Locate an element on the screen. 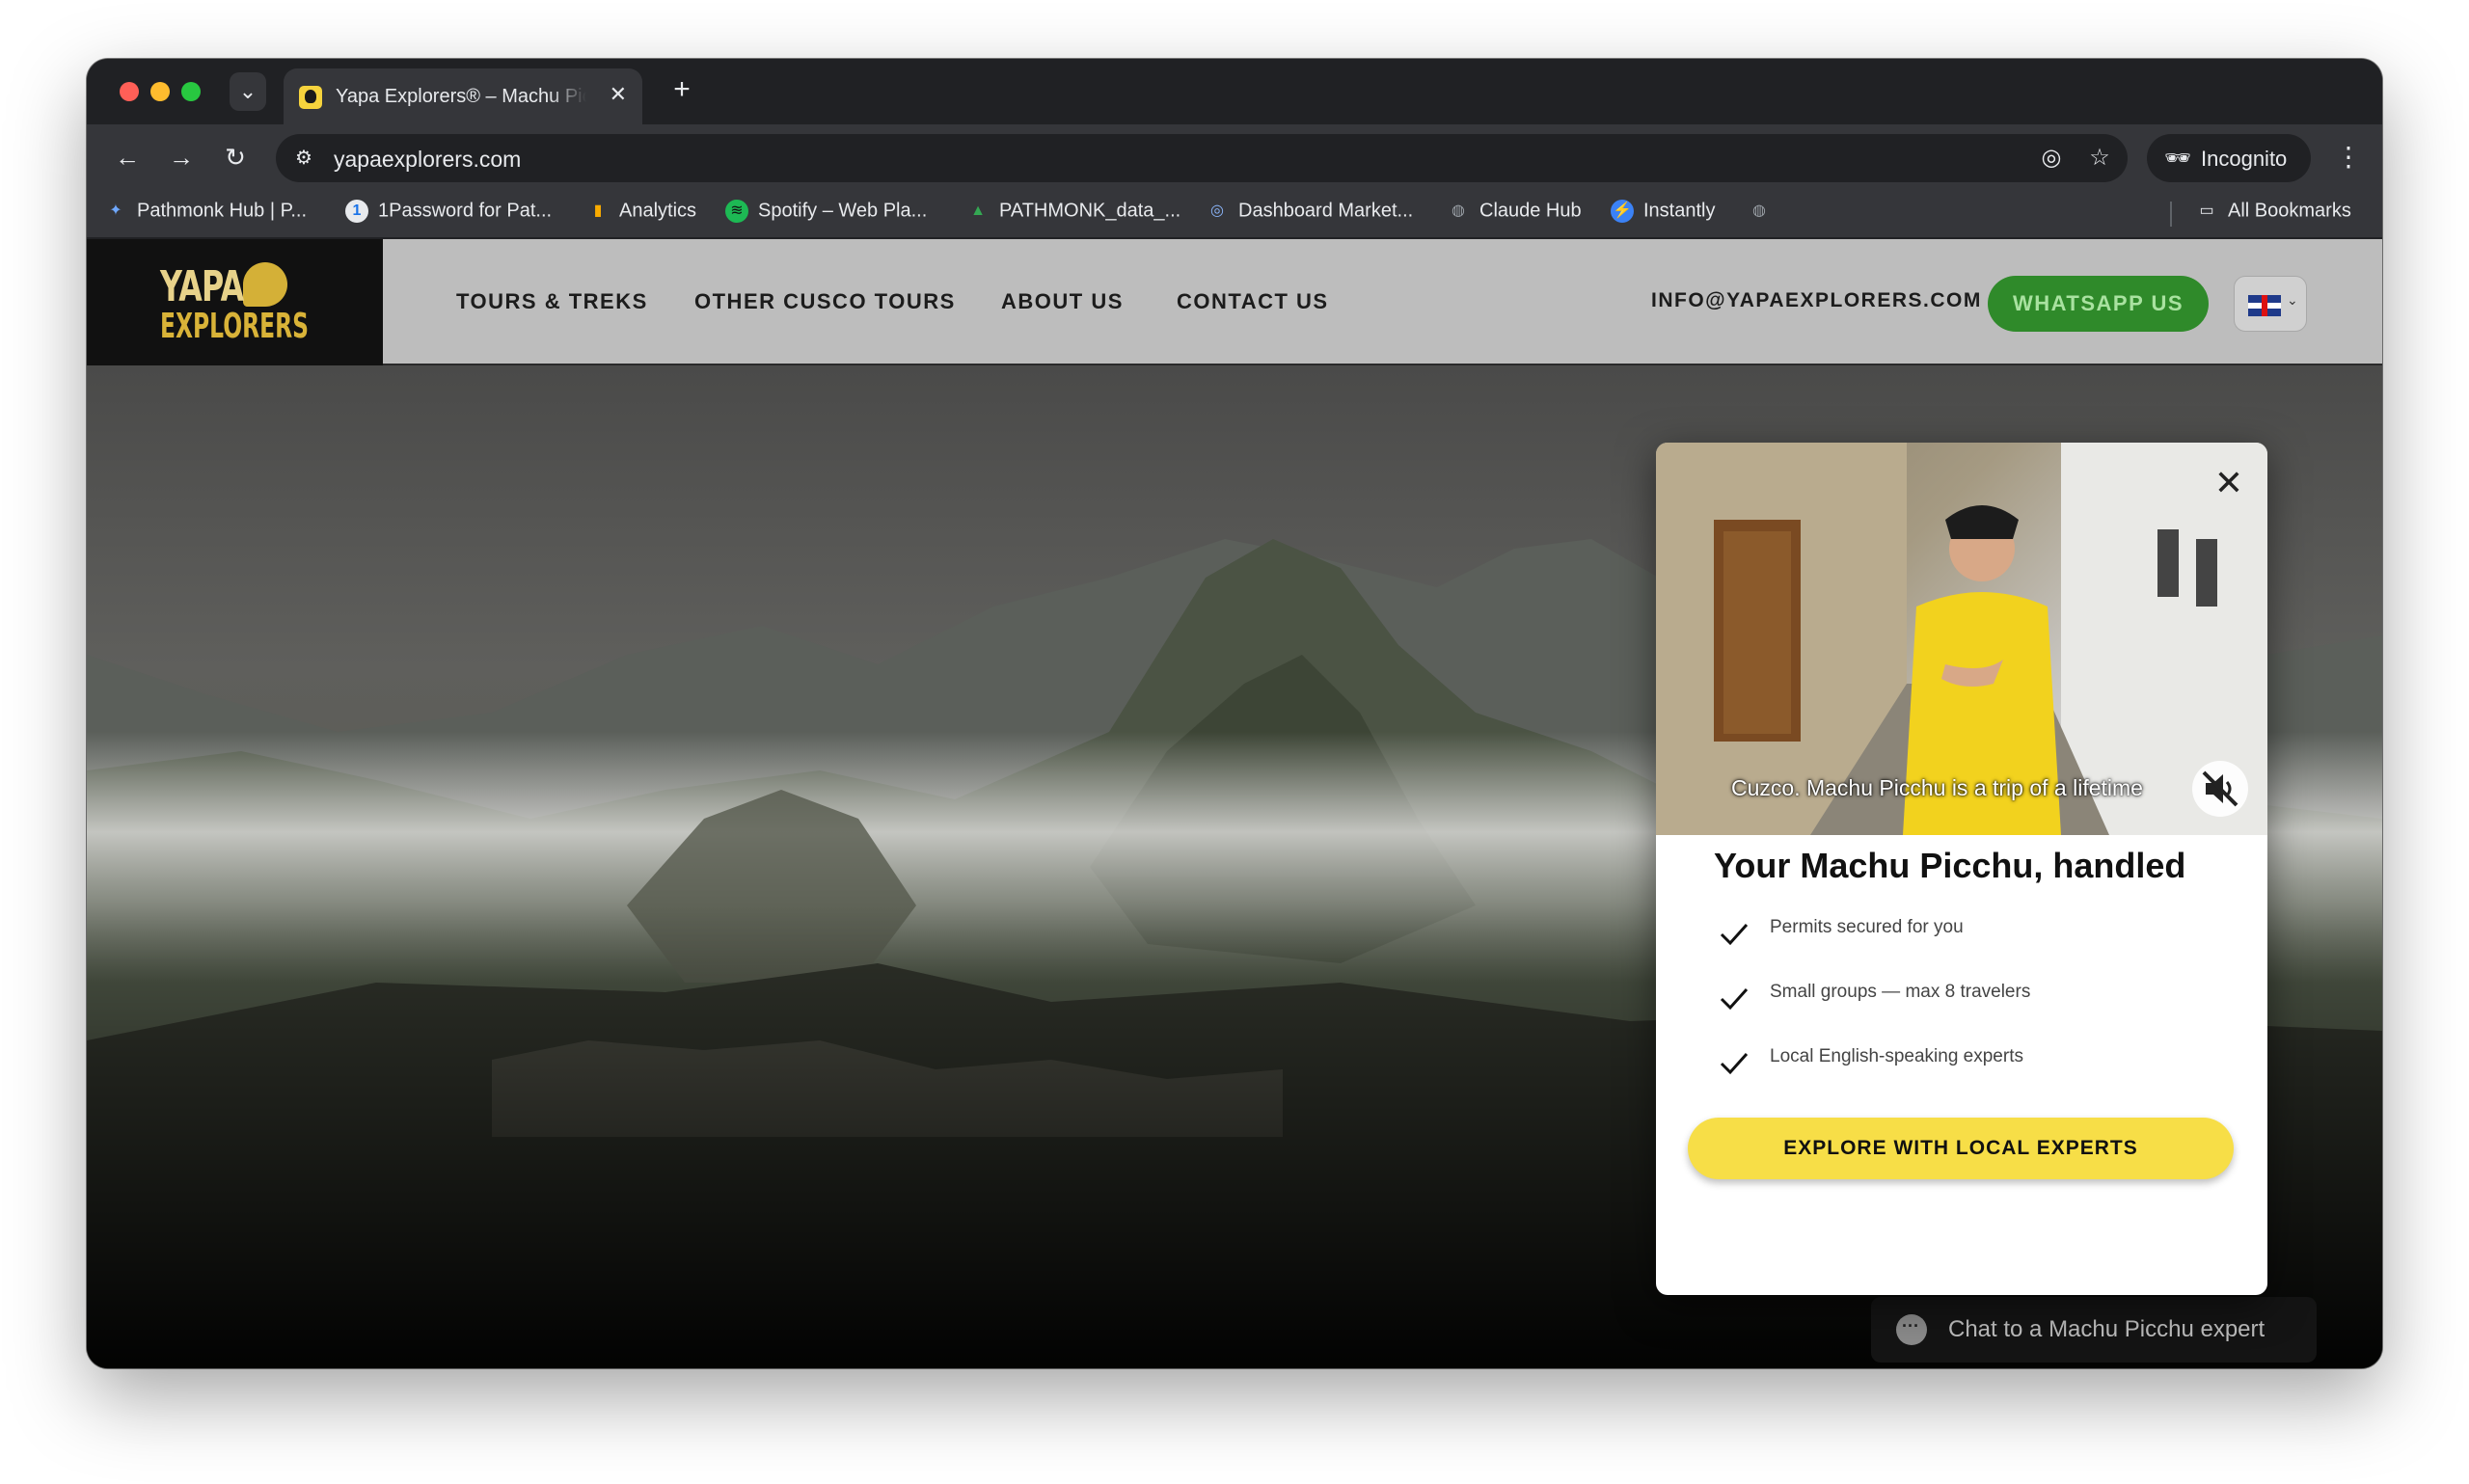 This screenshot has height=1484, width=2469. incognito-badge: 🕶 Incognito is located at coordinates (2229, 158).